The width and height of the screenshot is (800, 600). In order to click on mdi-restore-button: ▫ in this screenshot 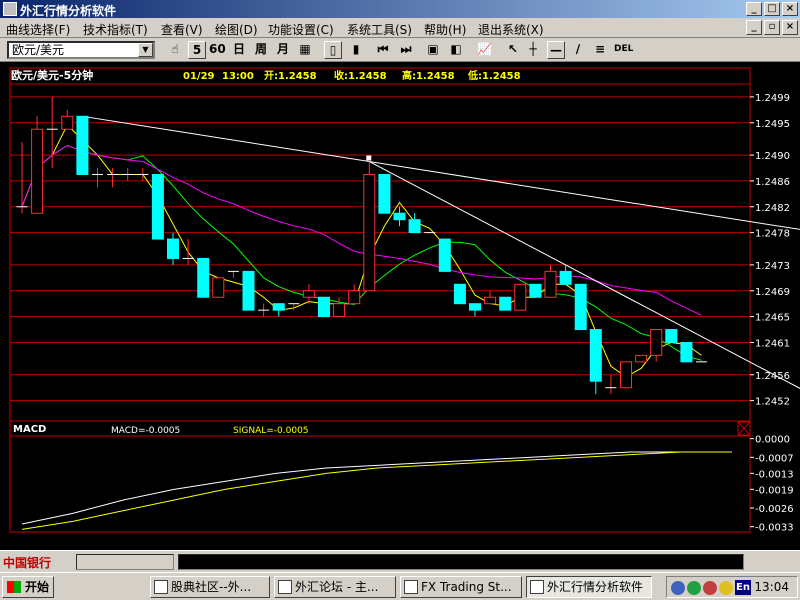, I will do `click(772, 27)`.